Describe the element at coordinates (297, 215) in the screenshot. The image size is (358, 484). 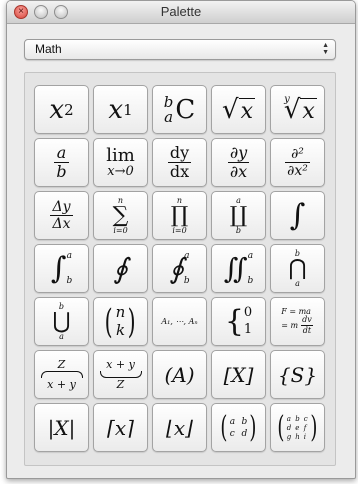
I see `integral-button: ∫` at that location.